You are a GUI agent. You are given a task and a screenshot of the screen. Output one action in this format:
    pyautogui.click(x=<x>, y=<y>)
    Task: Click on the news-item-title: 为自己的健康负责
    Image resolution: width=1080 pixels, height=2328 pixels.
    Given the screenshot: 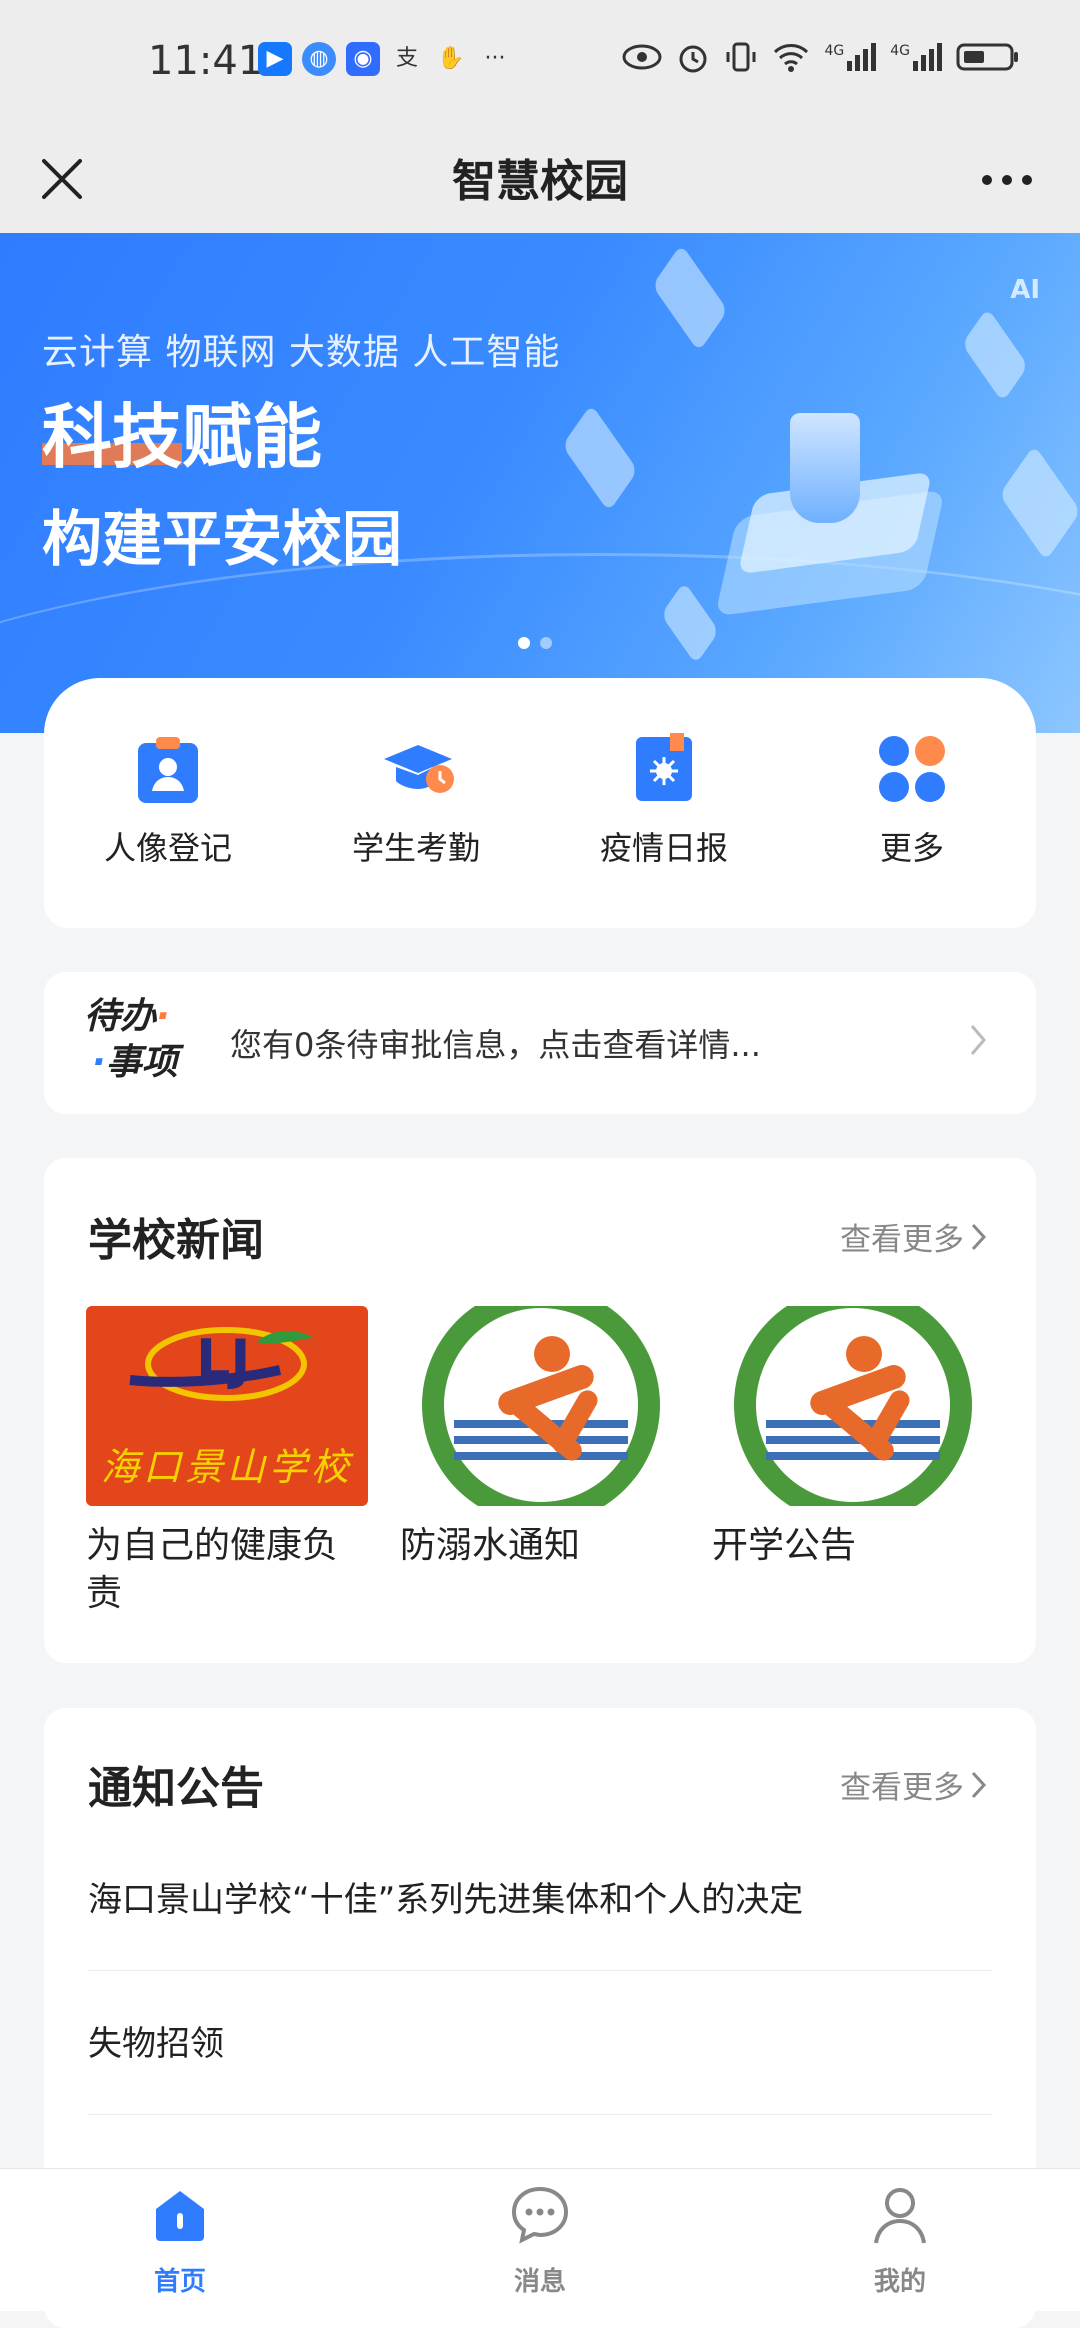 What is the action you would take?
    pyautogui.click(x=212, y=1569)
    